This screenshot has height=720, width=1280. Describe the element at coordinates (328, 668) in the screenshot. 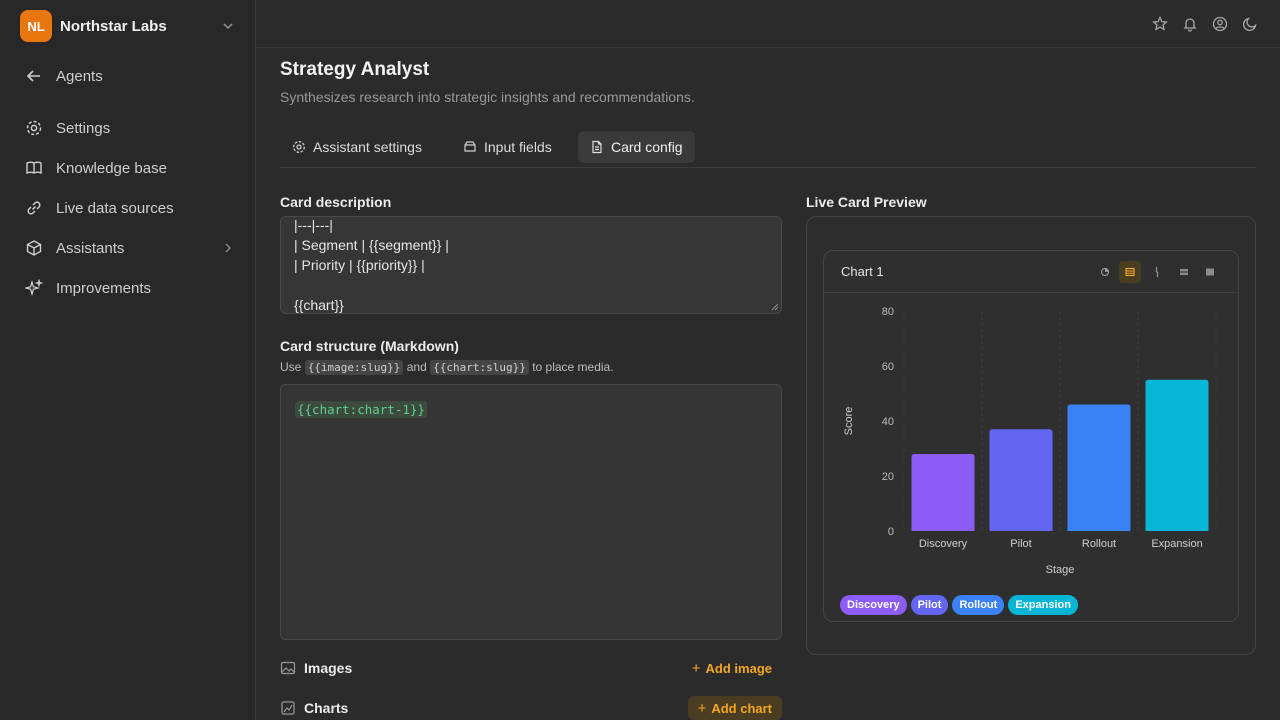

I see `images-label: Images` at that location.